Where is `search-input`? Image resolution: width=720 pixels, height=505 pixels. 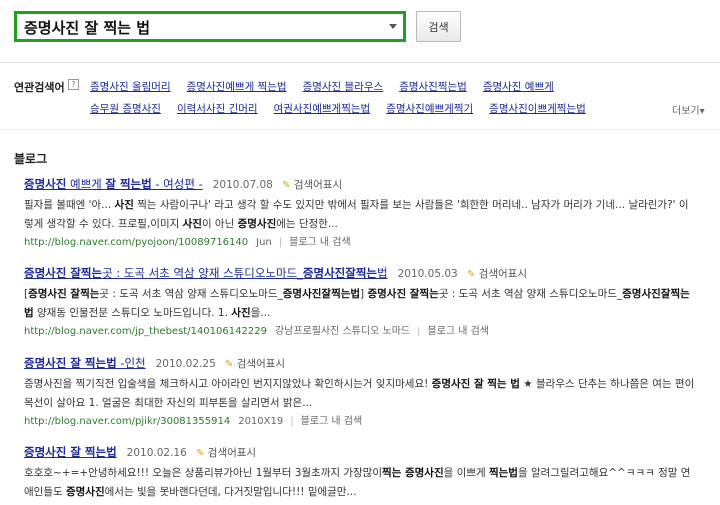
search-input is located at coordinates (204, 27).